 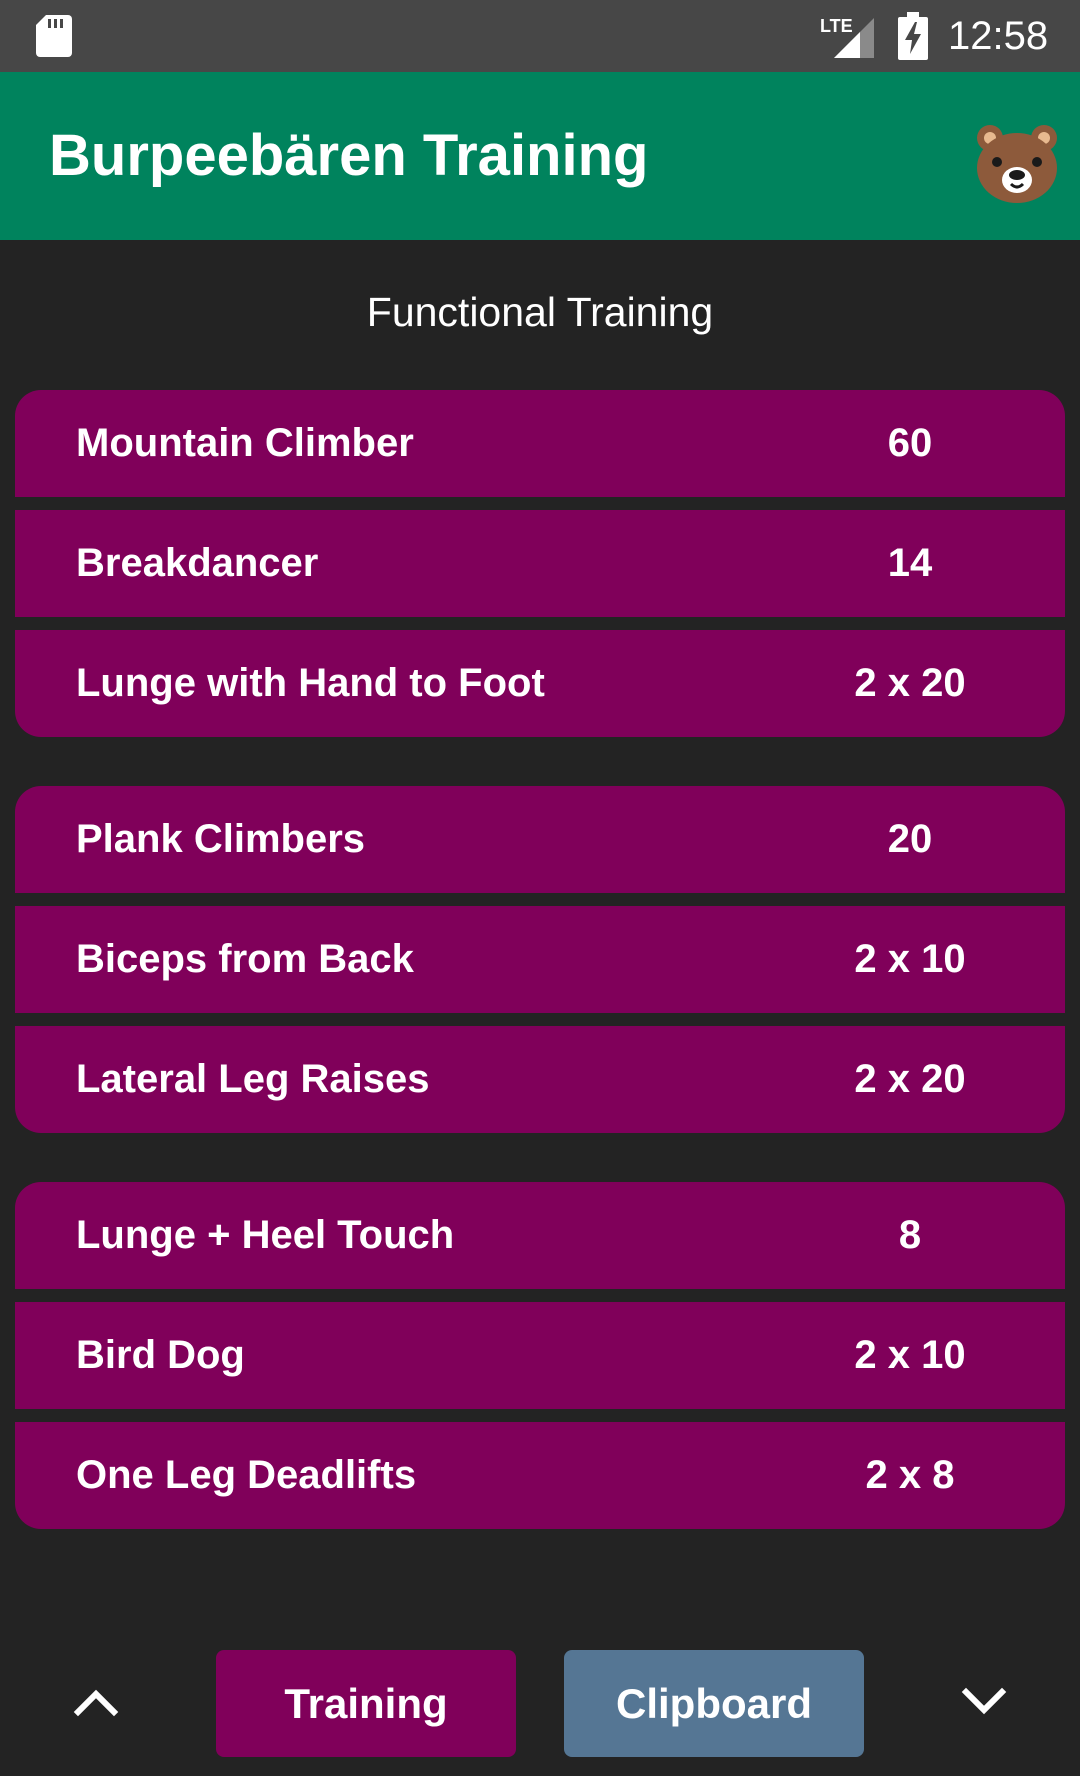 I want to click on exercise-reps: 60, so click(x=910, y=443).